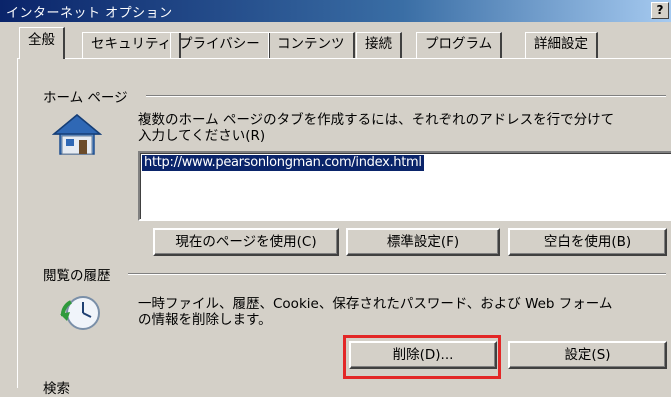 The image size is (671, 397). I want to click on home-page-url-textarea: http://www.pearsonlongman.com/index.html, so click(404, 186).